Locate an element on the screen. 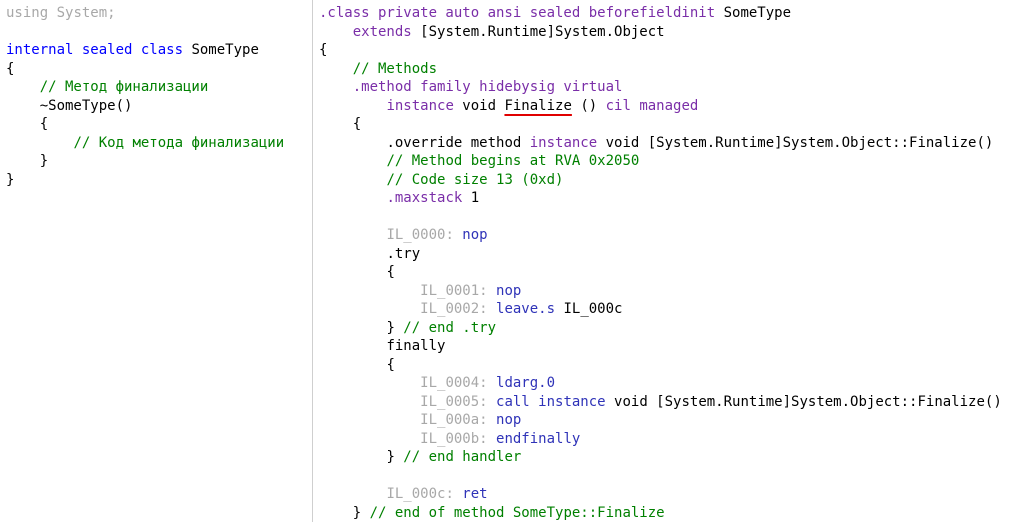 Image resolution: width=1014 pixels, height=522 pixels. il-opcode: ldarg.0 is located at coordinates (521, 383).